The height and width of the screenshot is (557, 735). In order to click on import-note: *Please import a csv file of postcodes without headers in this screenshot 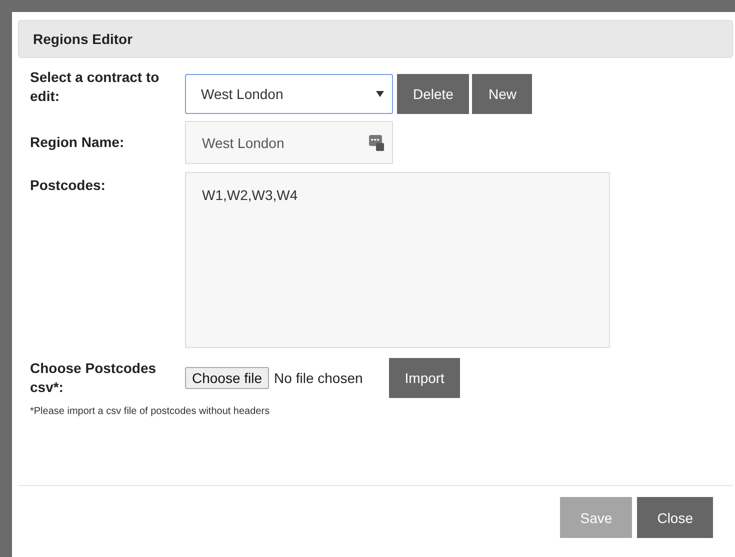, I will do `click(150, 411)`.